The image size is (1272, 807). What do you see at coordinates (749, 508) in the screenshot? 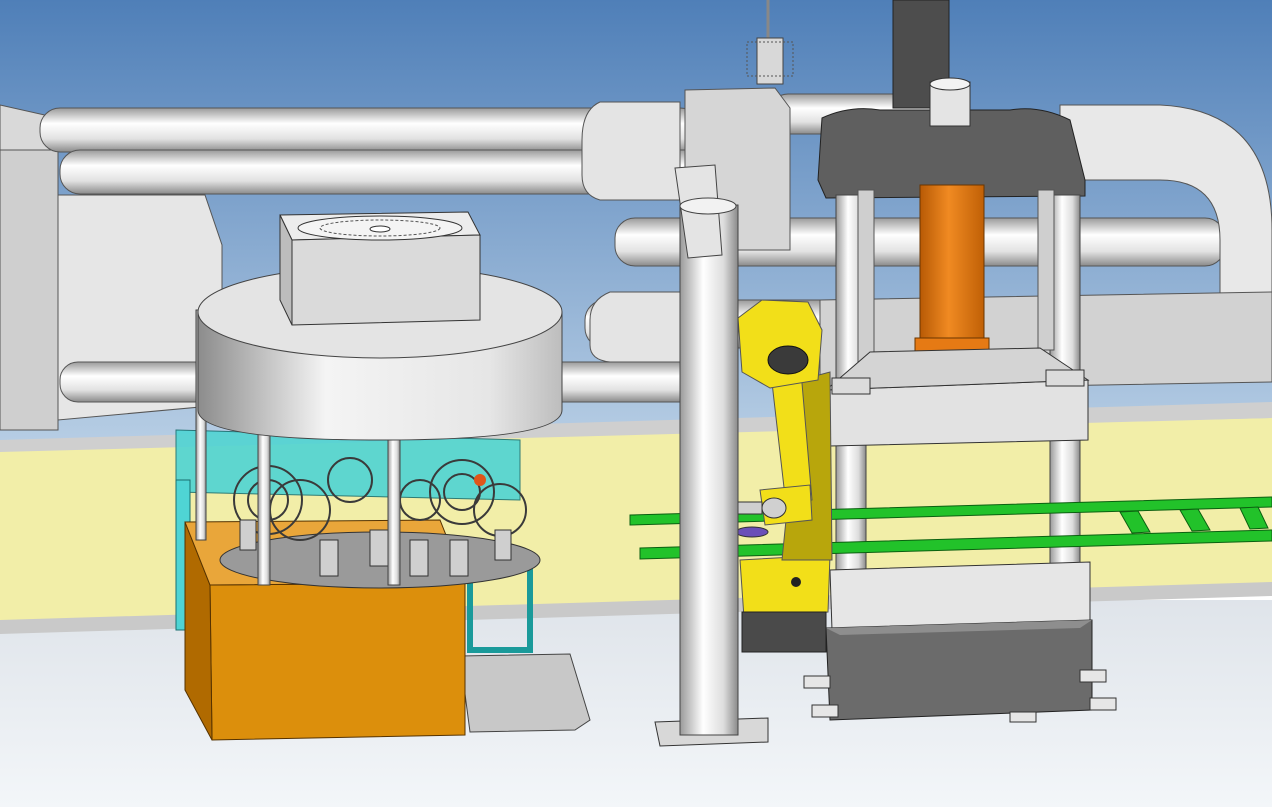
I see `robot-gripper` at bounding box center [749, 508].